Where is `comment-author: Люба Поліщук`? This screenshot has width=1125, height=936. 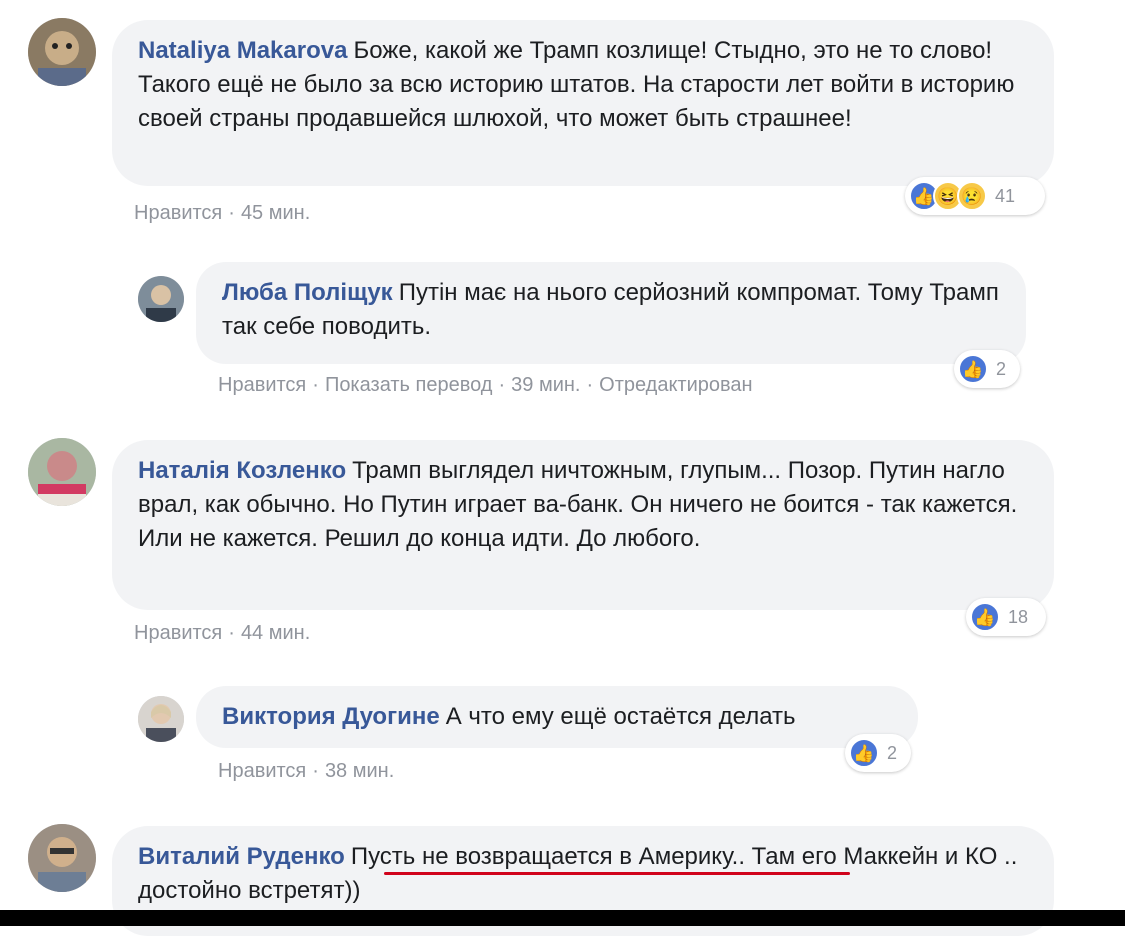
comment-author: Люба Поліщук is located at coordinates (307, 292).